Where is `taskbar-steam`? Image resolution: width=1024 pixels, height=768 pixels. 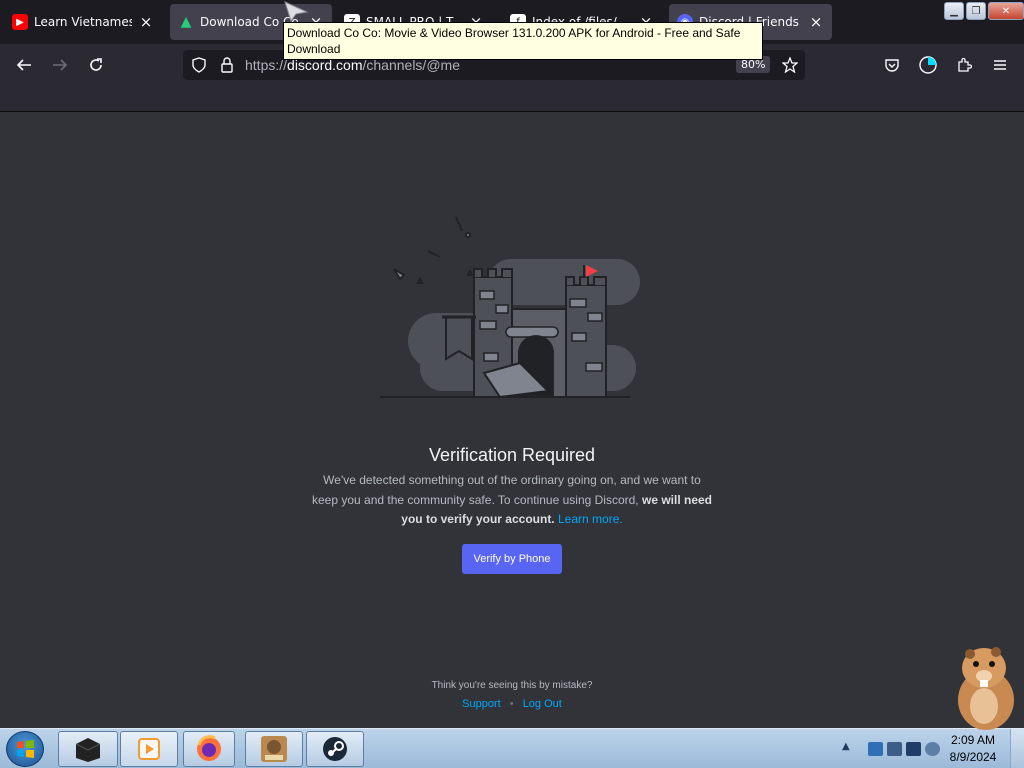
taskbar-steam is located at coordinates (335, 749).